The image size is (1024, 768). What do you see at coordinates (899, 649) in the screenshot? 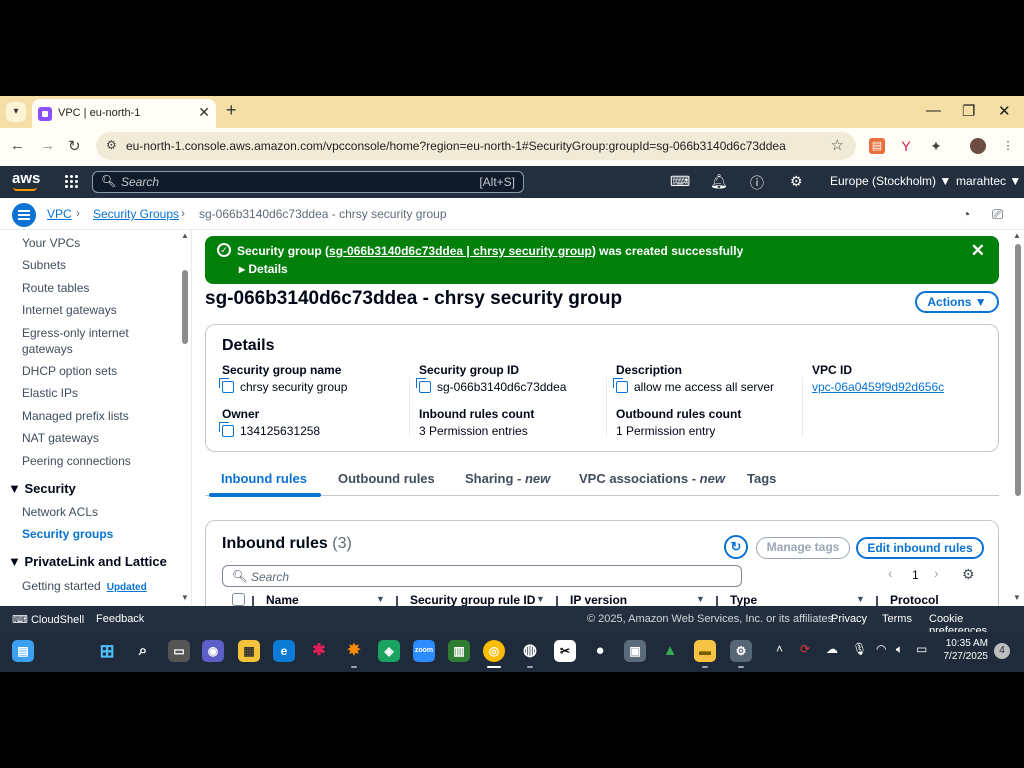
I see `volume-icon: 🔈︎` at bounding box center [899, 649].